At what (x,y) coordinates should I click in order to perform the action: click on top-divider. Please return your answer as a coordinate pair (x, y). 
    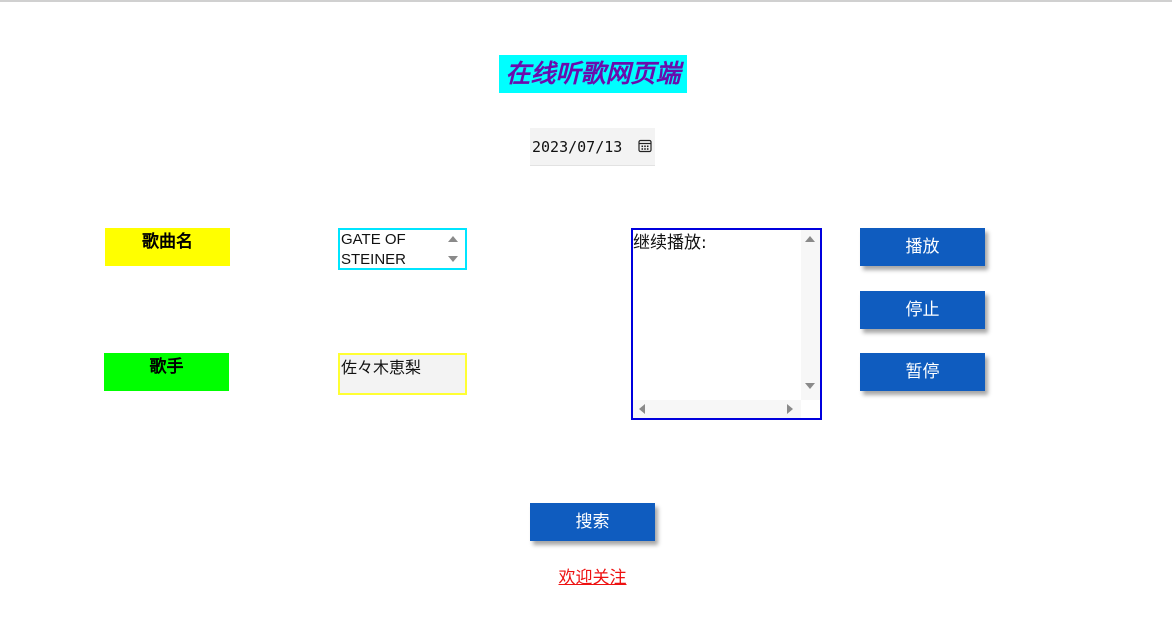
    Looking at the image, I should click on (586, 1).